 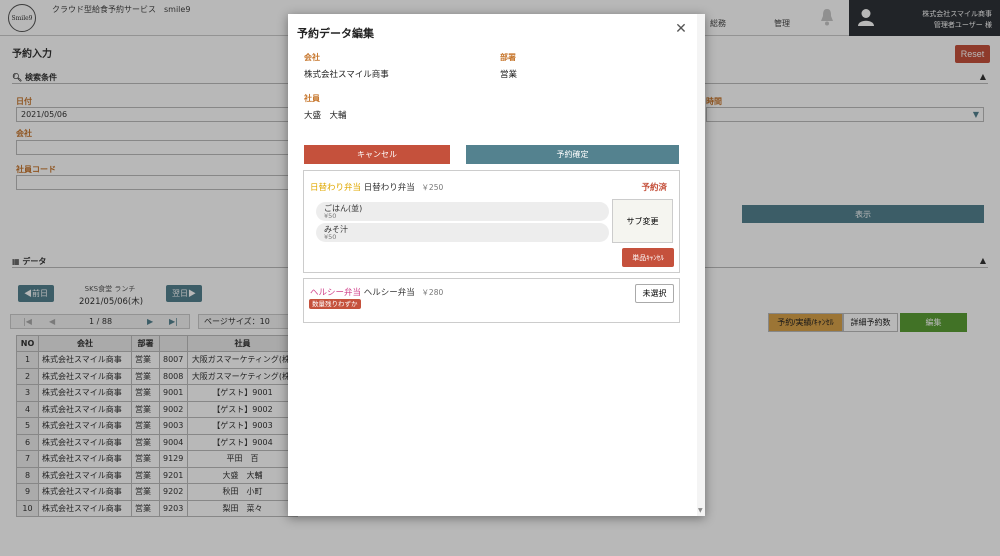 What do you see at coordinates (654, 188) in the screenshot?
I see `status-badge: 予約済` at bounding box center [654, 188].